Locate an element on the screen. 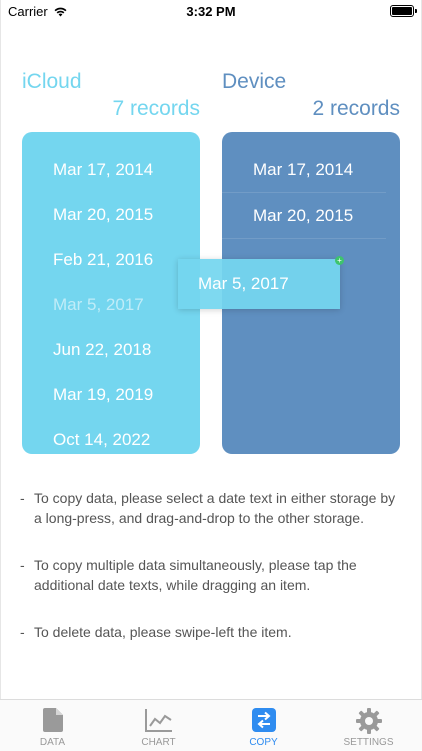  icloud-title: iCloud is located at coordinates (52, 81).